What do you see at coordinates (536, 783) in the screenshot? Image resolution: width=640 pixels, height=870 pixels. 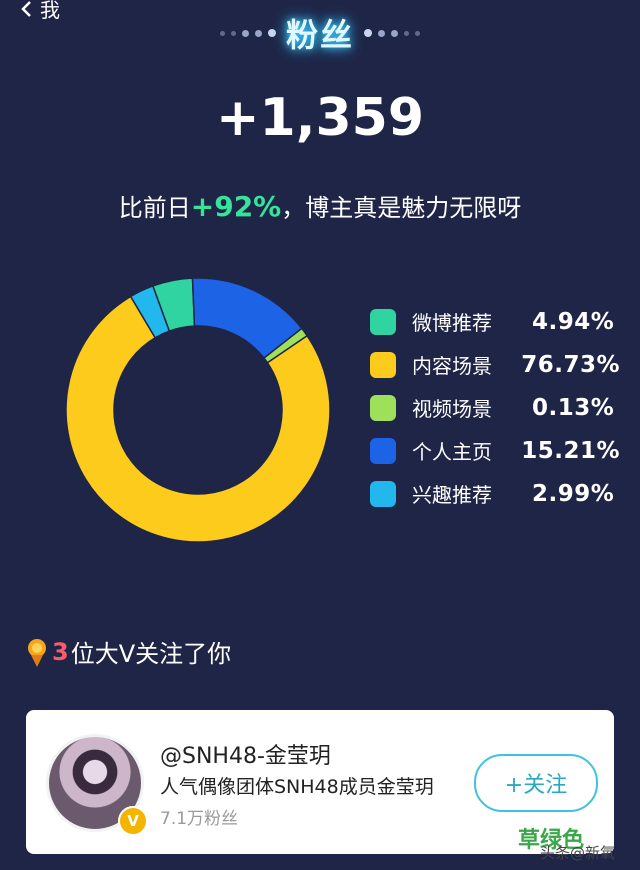 I see `follow-button: +关注` at bounding box center [536, 783].